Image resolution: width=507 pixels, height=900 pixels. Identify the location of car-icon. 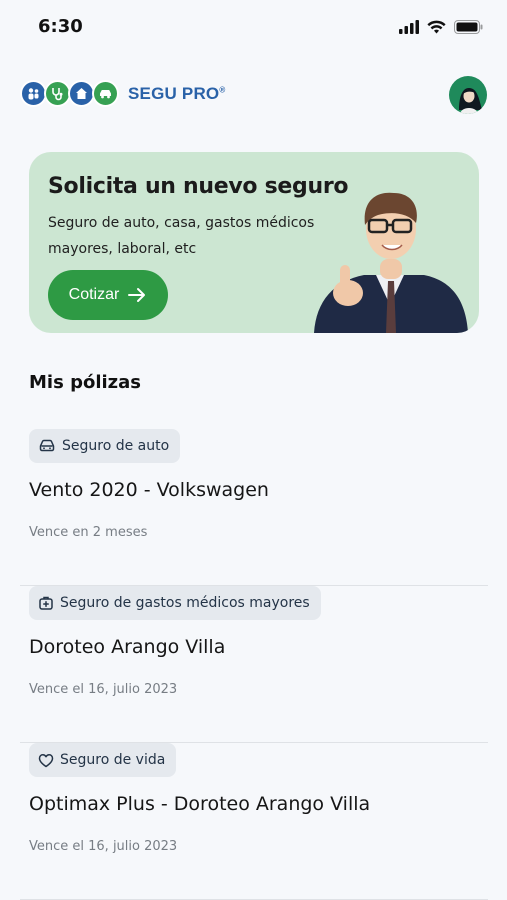
(47, 445).